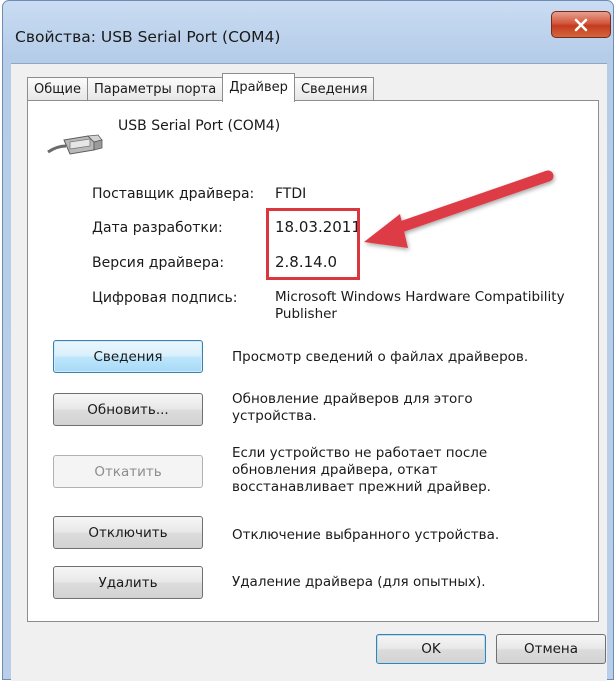 This screenshot has height=681, width=616. What do you see at coordinates (274, 416) in the screenshot?
I see `update-driver-desc-line2: устройства.` at bounding box center [274, 416].